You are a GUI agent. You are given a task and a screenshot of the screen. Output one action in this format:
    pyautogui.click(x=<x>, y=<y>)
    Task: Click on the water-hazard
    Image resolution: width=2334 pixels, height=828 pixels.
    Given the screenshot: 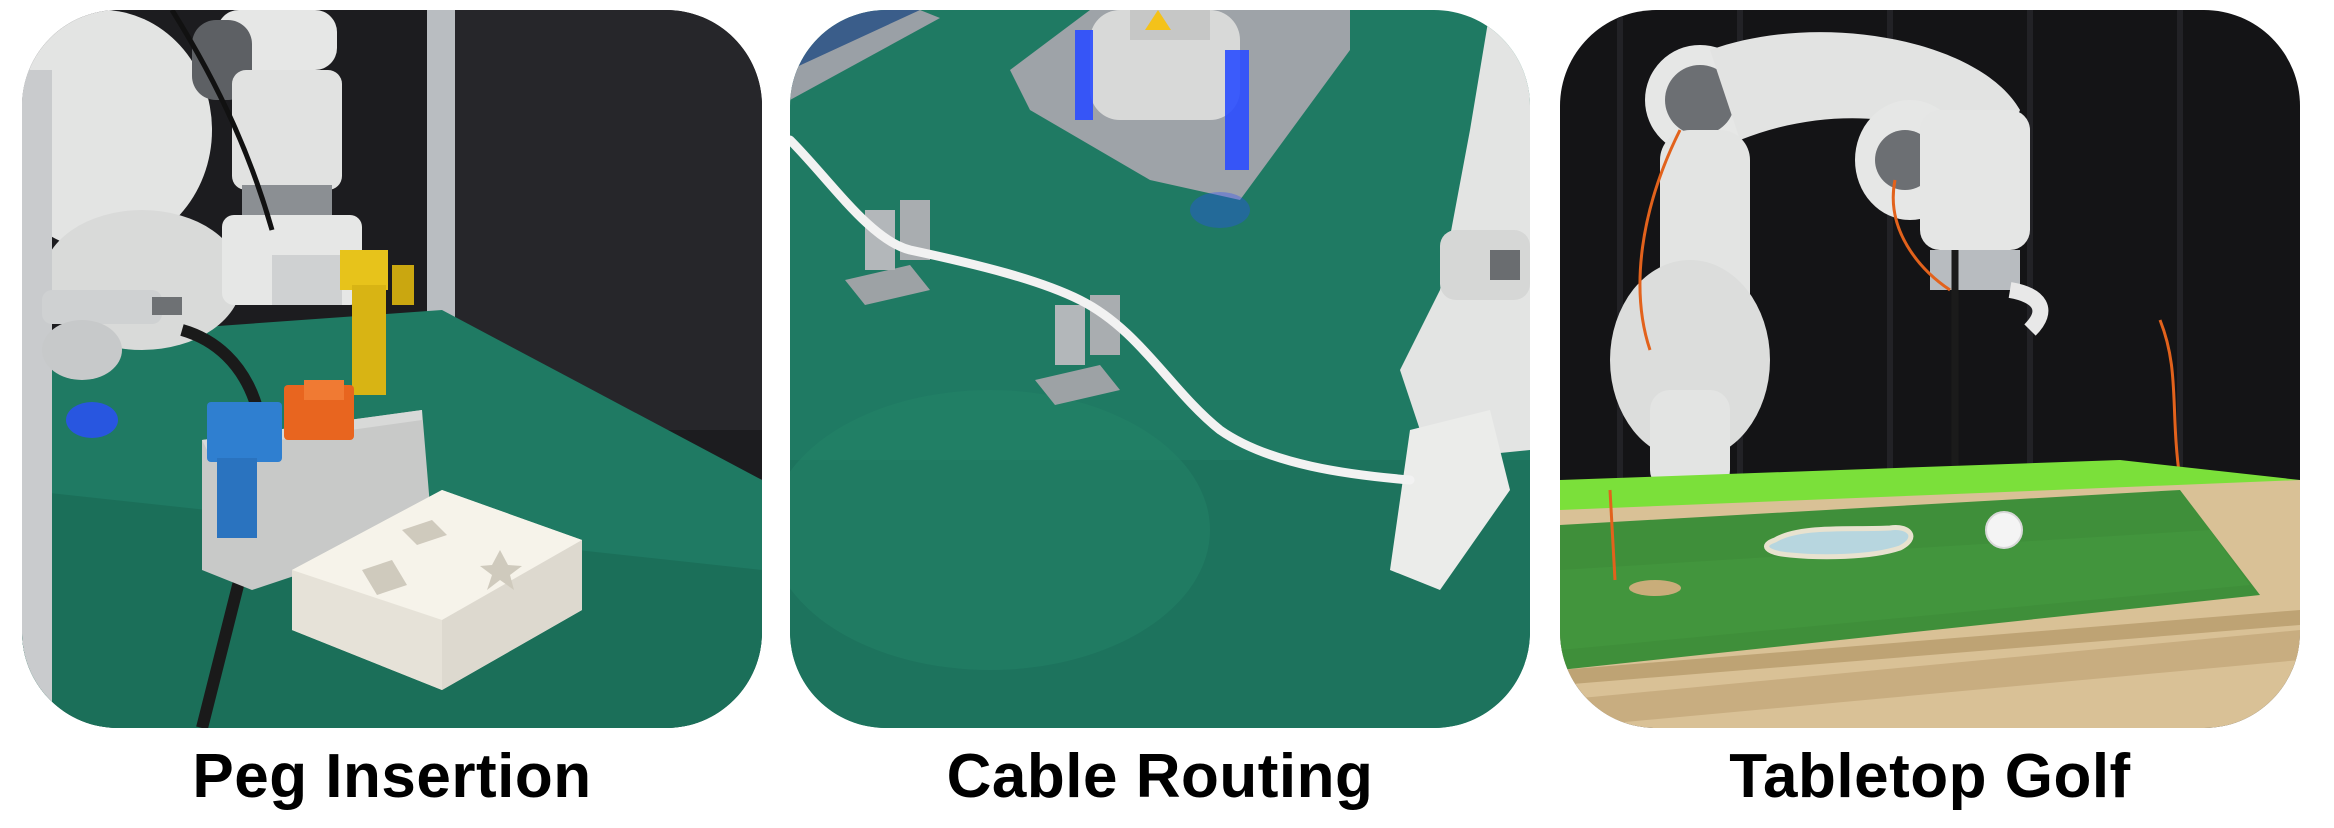 What is the action you would take?
    pyautogui.click(x=1839, y=542)
    